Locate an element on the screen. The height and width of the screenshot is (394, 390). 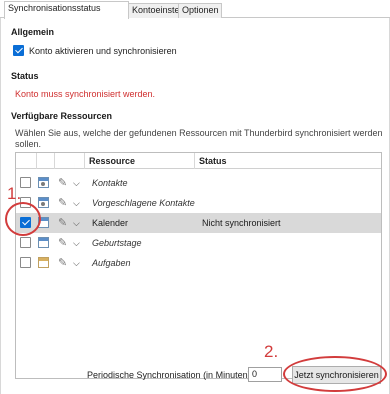
table-header: Ressource Status is located at coordinates (198, 161).